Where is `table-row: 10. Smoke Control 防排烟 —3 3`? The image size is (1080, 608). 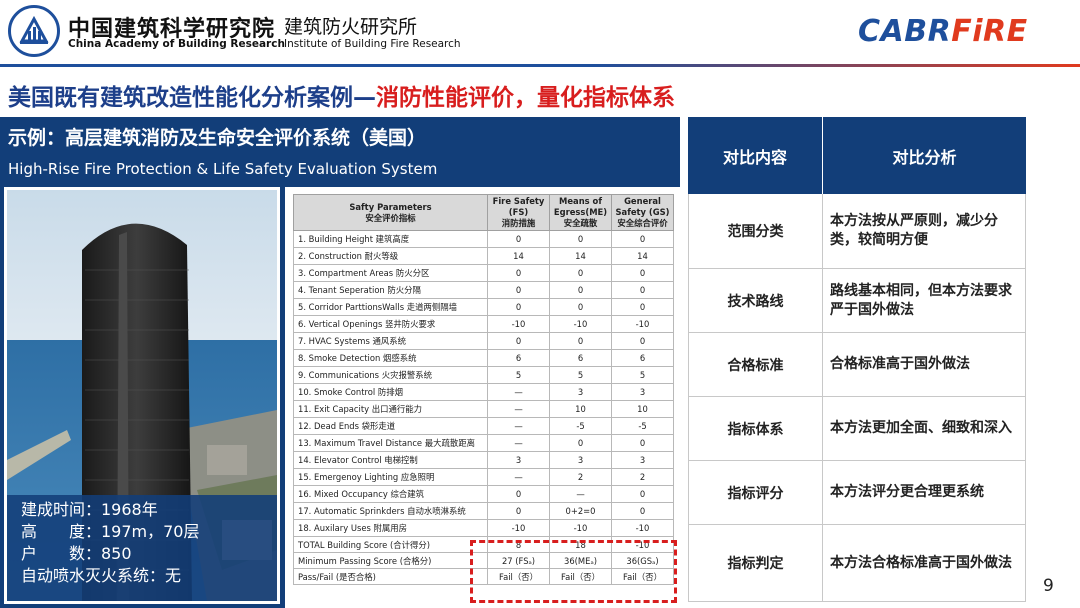 table-row: 10. Smoke Control 防排烟 —3 3 is located at coordinates (483, 392).